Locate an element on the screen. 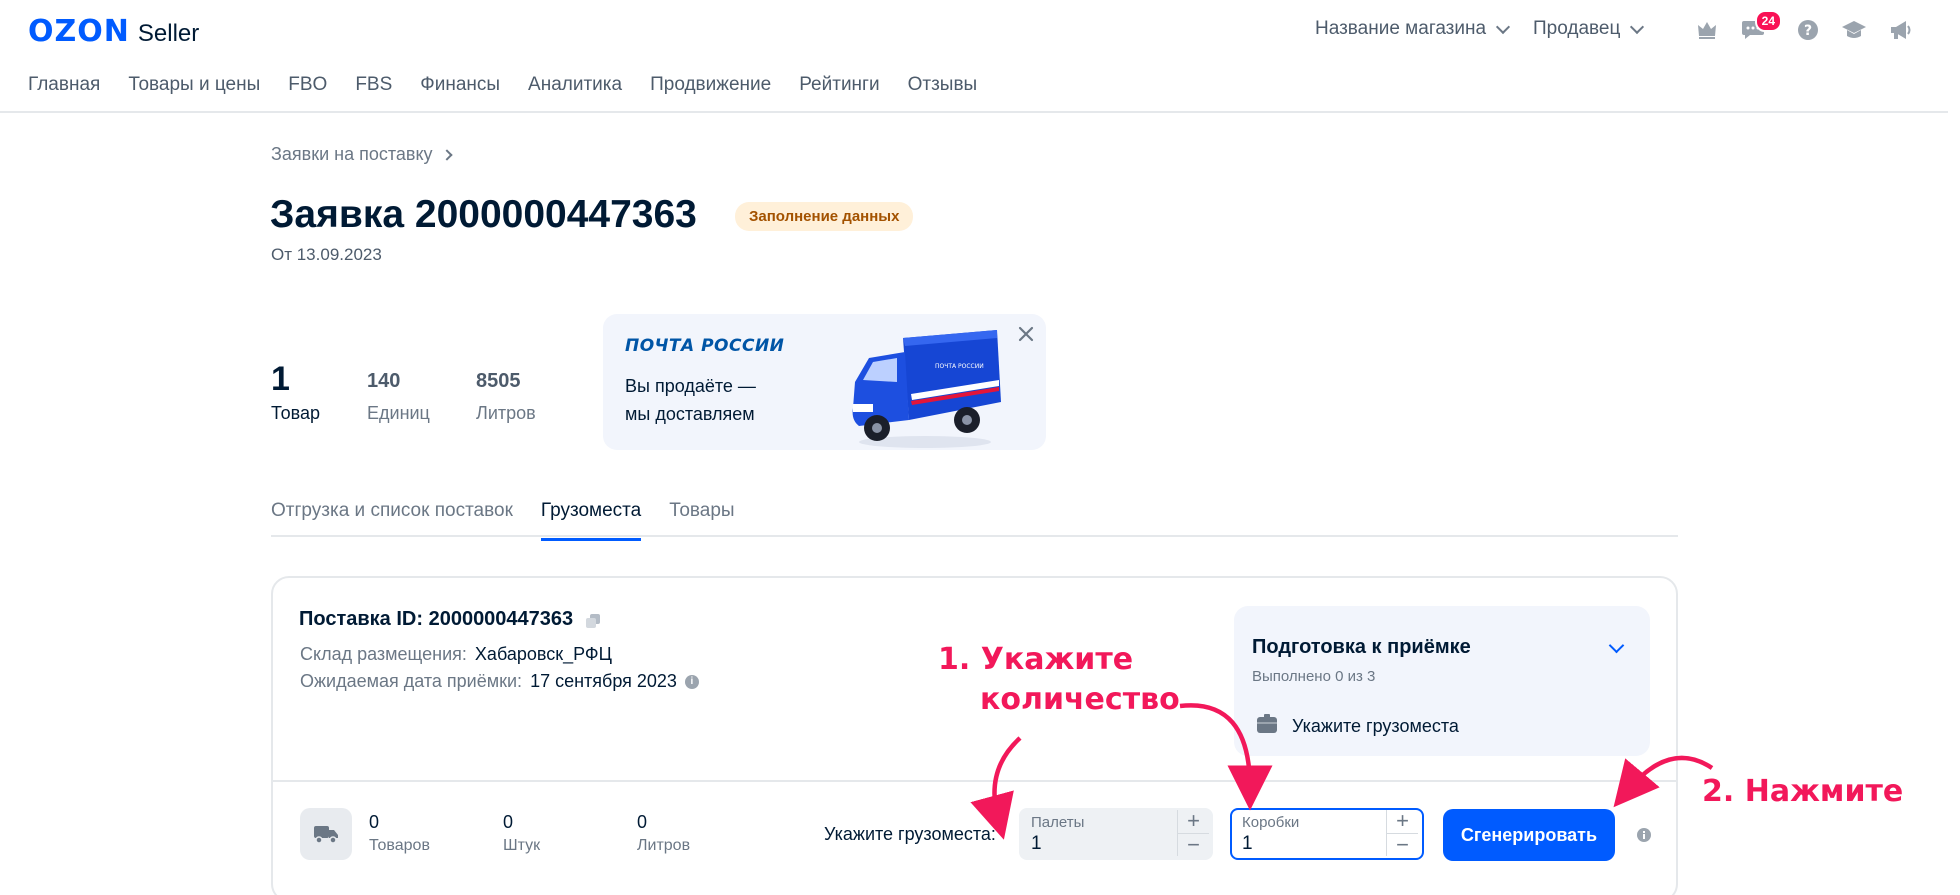 The width and height of the screenshot is (1960, 895). acceptance-date-value: 17 сентября 2023 is located at coordinates (603, 681).